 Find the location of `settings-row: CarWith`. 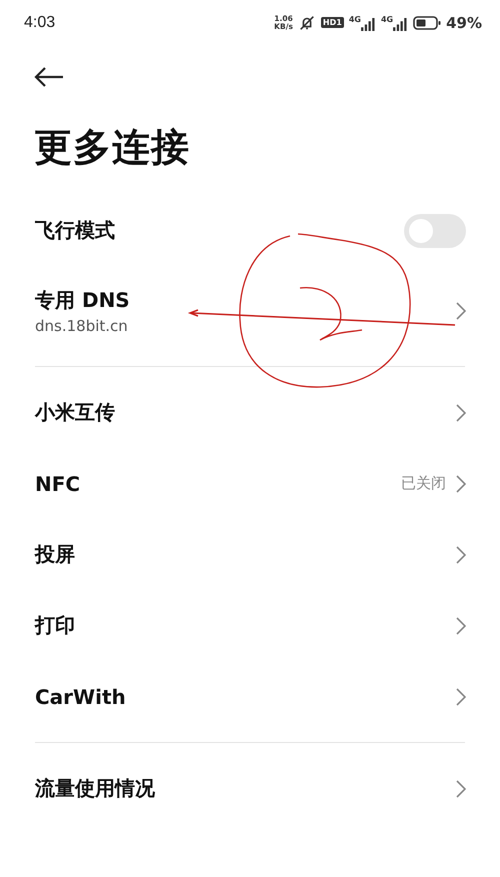

settings-row: CarWith is located at coordinates (250, 696).